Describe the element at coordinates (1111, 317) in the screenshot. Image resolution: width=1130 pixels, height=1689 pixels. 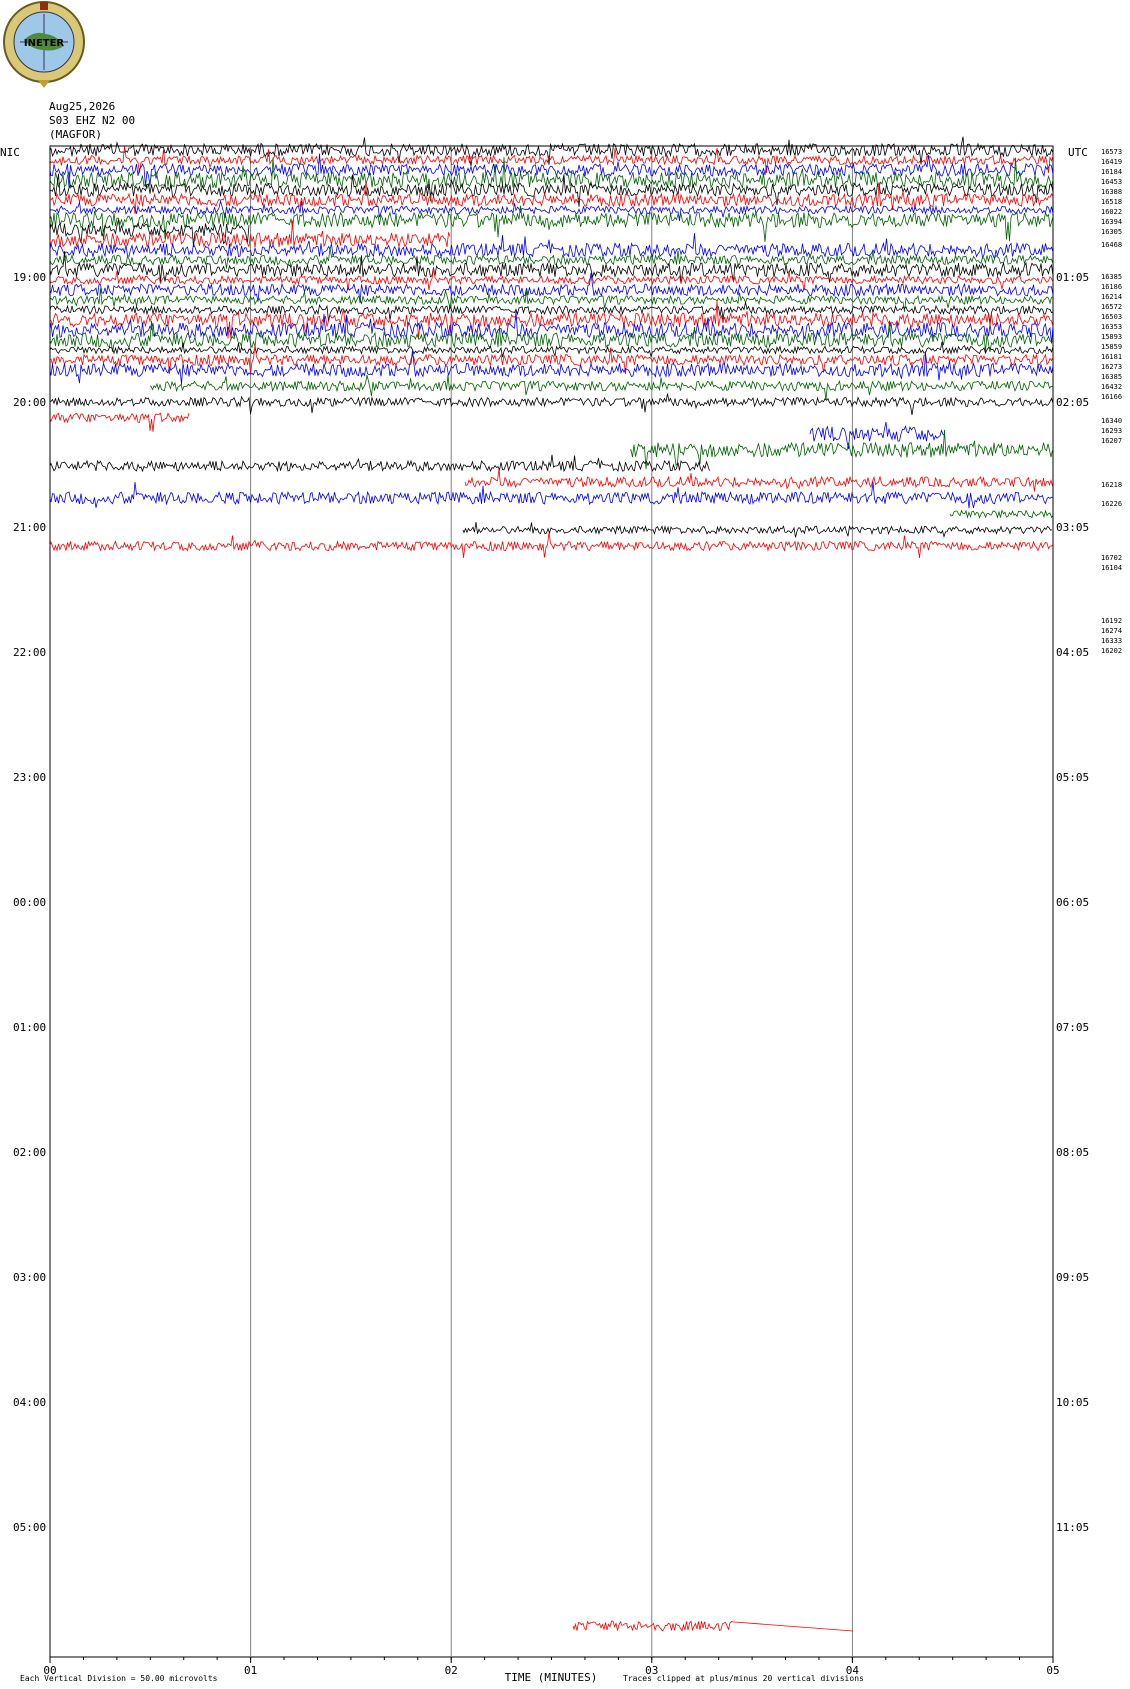
I see `row-count-label: 16503` at that location.